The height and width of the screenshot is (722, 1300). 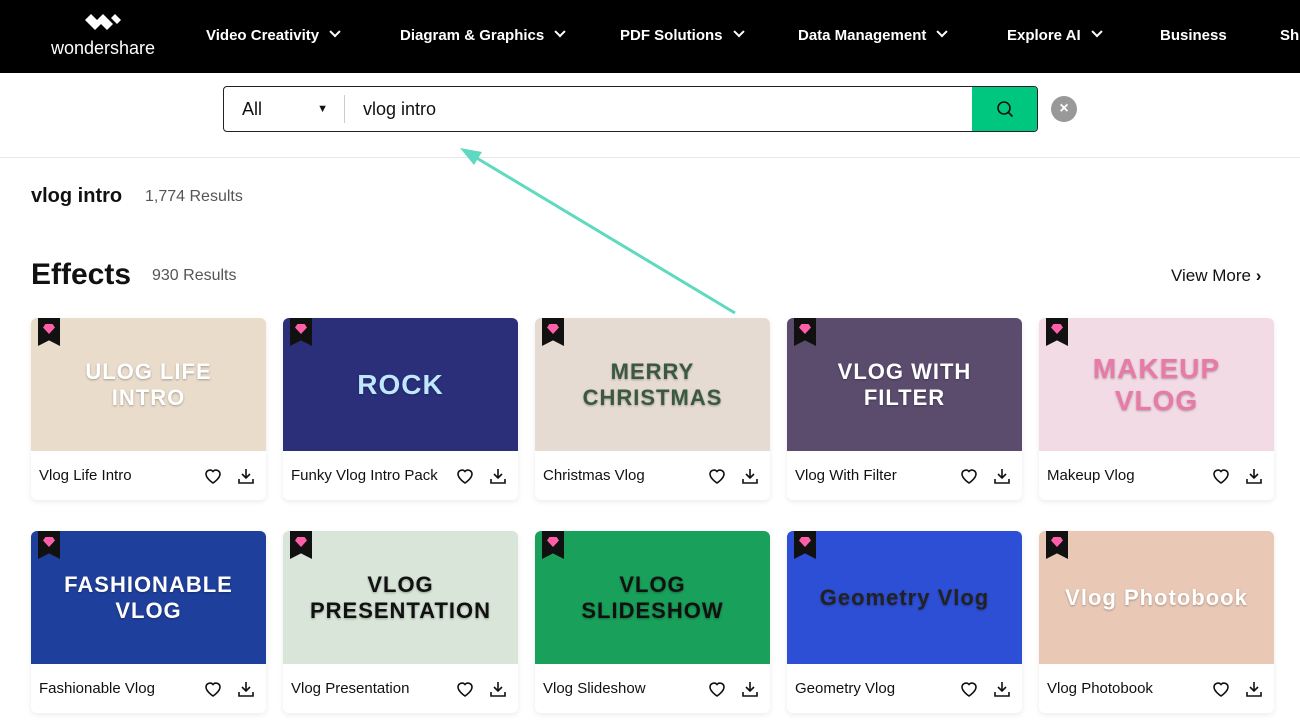 I want to click on search-icon, so click(x=1004, y=109).